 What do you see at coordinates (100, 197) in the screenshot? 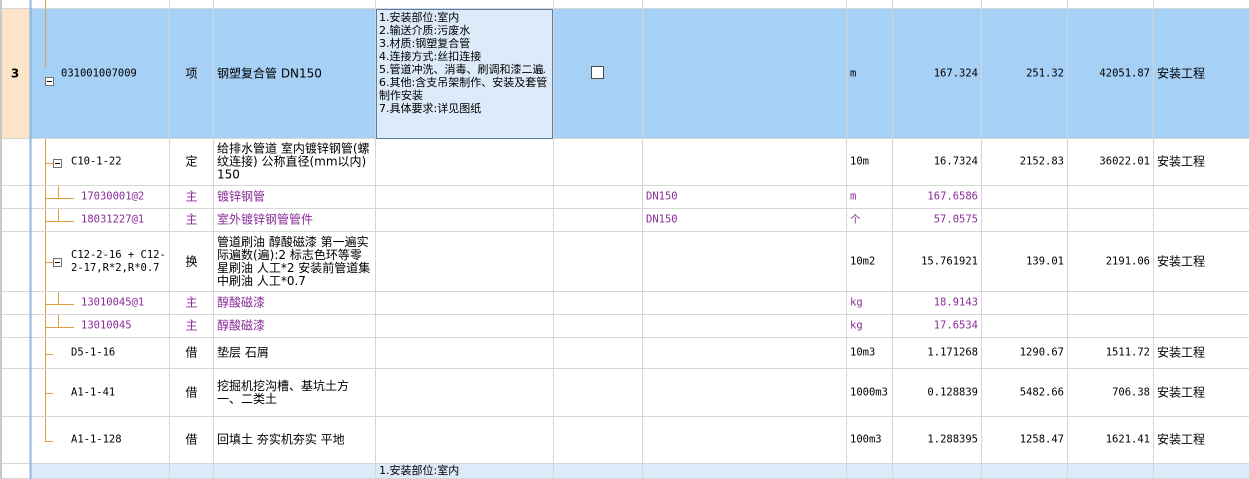
I see `code-cell: 17030001@2` at bounding box center [100, 197].